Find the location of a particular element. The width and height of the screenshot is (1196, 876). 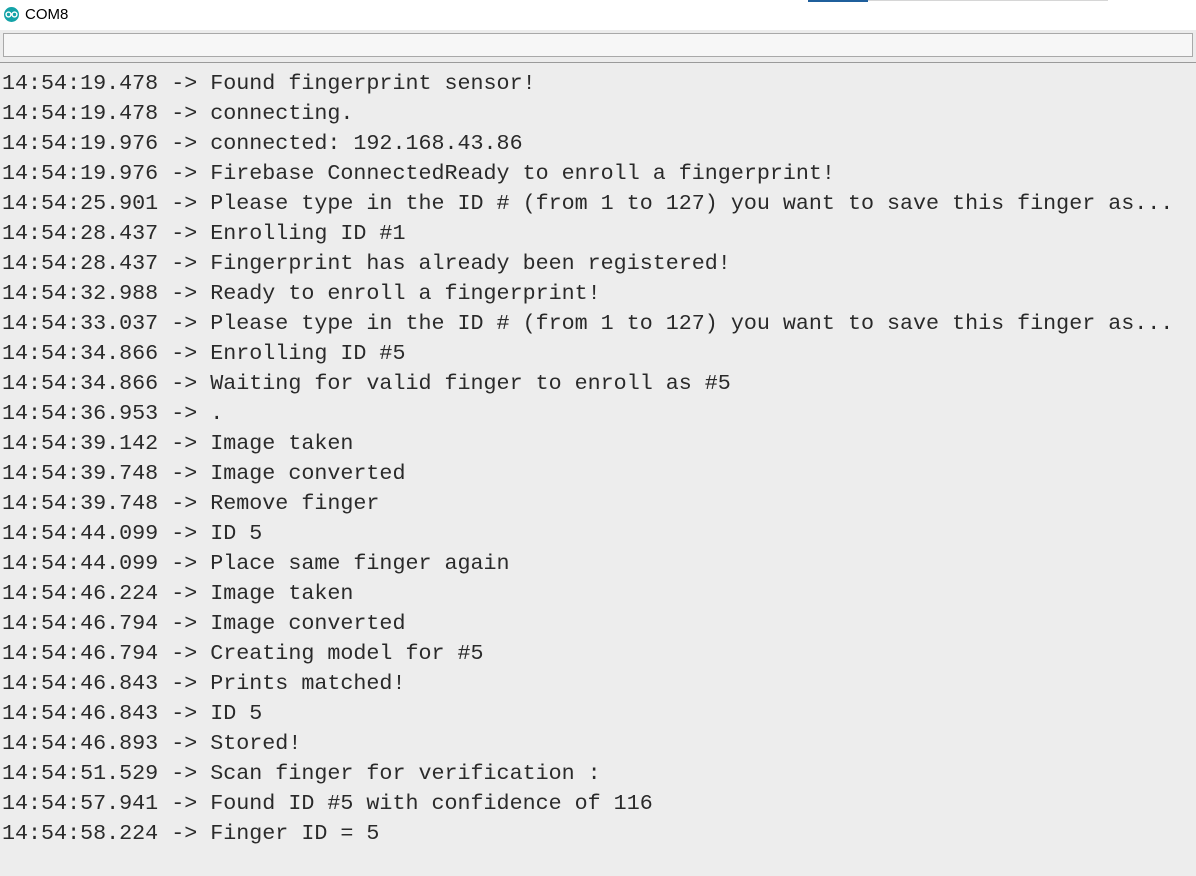

log-line: 14:54:39.748 -> Remove finger is located at coordinates (191, 503).